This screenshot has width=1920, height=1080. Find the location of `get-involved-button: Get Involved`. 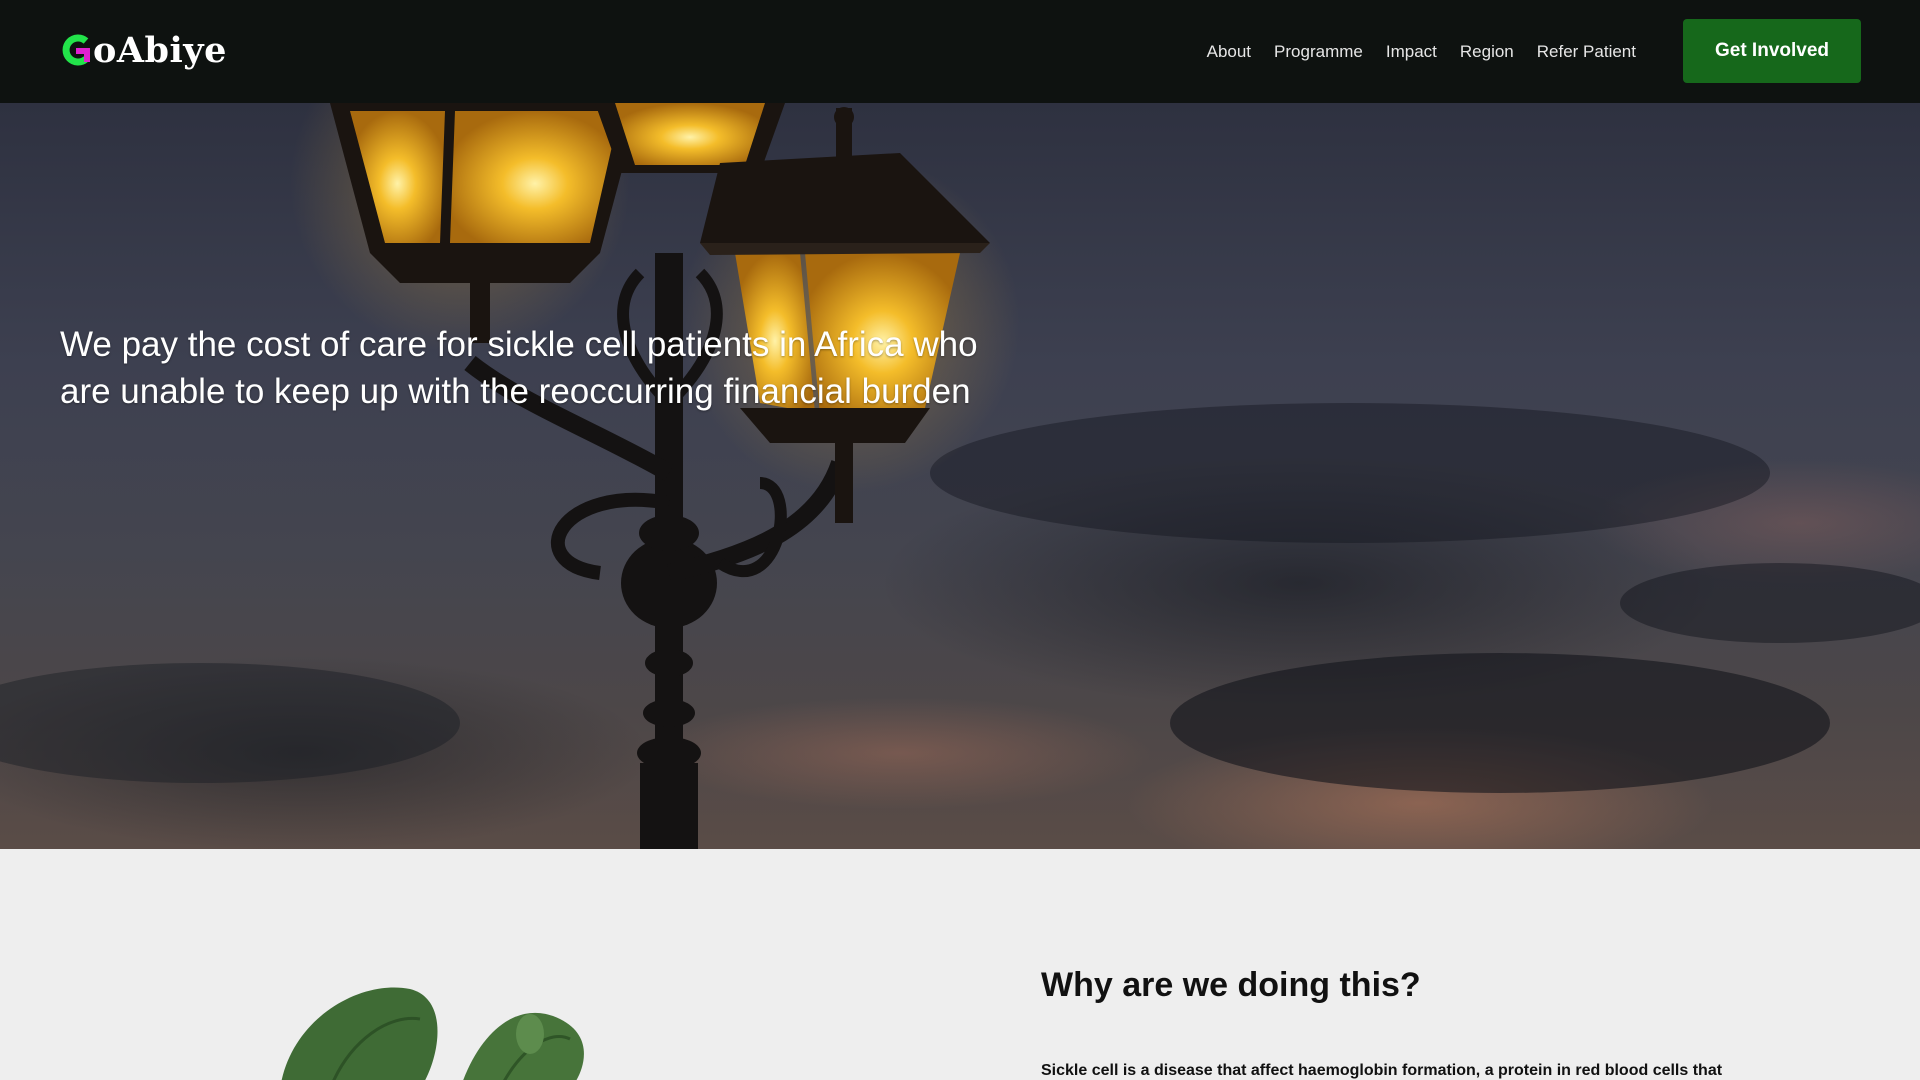

get-involved-button: Get Involved is located at coordinates (1772, 51).